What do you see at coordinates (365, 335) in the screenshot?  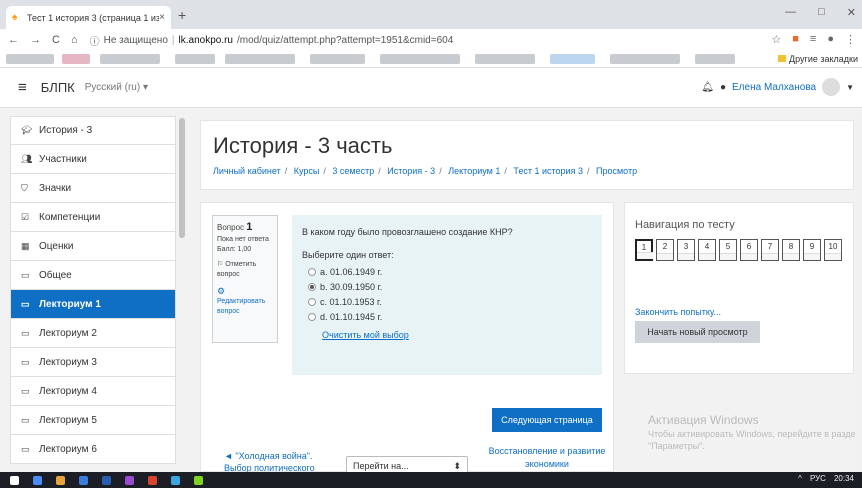 I see `clear-choice-link: Очистить мой выбор` at bounding box center [365, 335].